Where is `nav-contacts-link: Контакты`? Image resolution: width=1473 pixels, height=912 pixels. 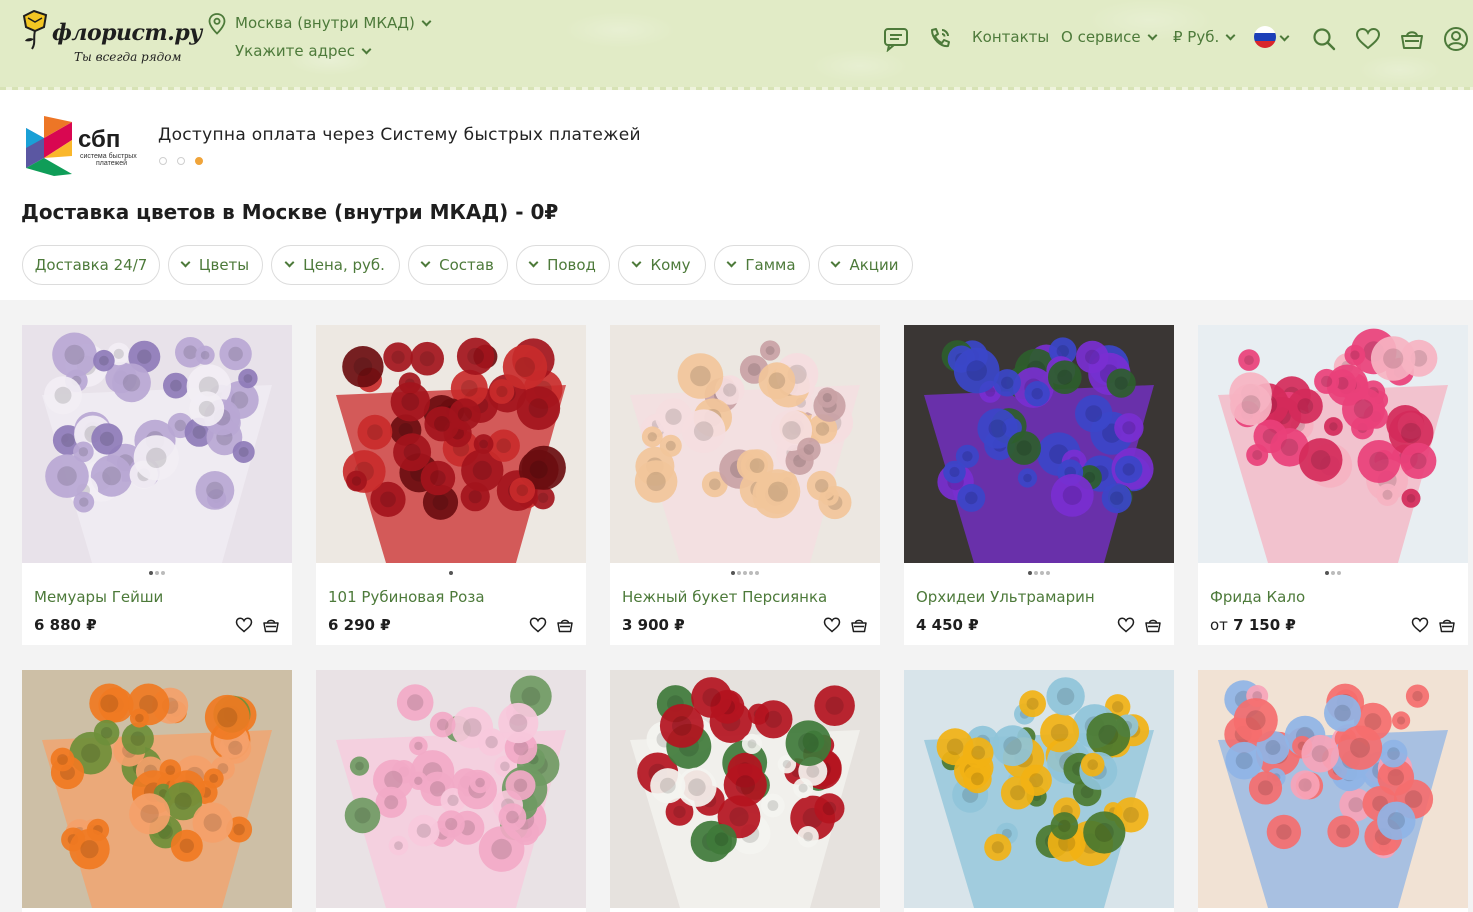 nav-contacts-link: Контакты is located at coordinates (1010, 37).